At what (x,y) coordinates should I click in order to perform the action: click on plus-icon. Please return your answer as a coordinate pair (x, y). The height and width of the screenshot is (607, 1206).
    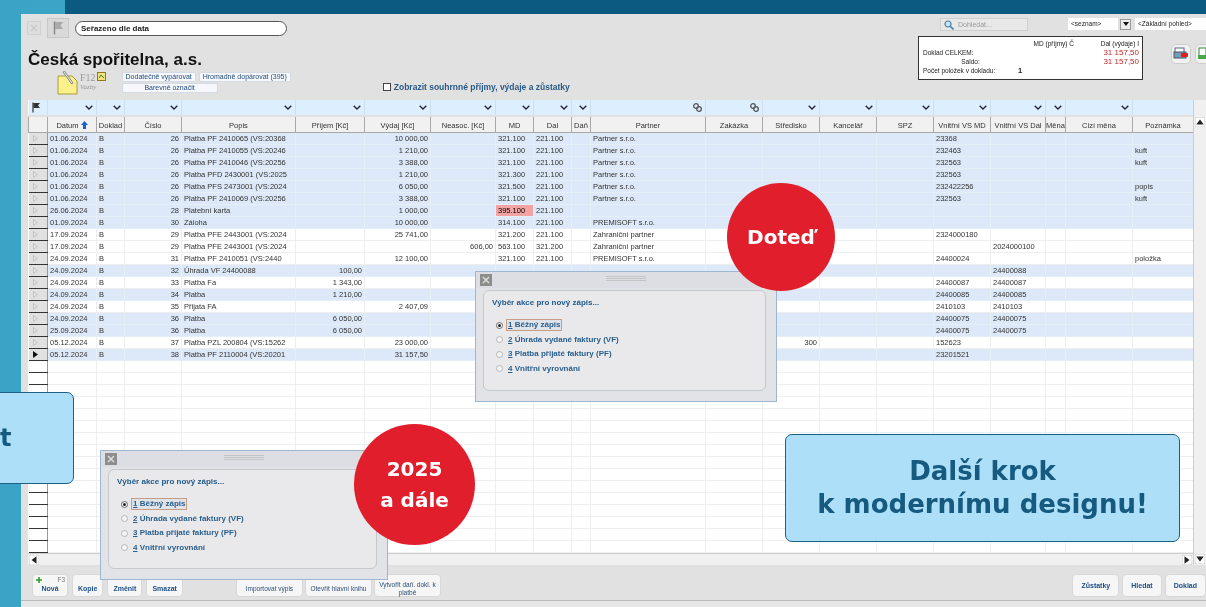
    Looking at the image, I should click on (39, 580).